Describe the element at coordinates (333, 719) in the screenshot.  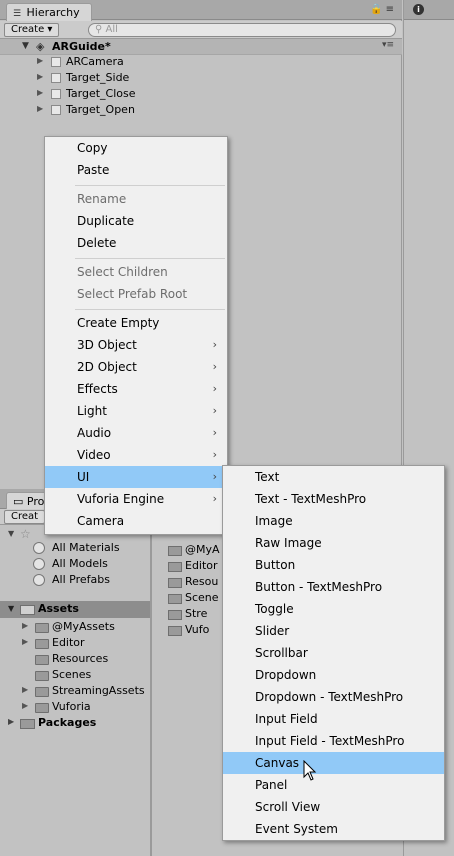
I see `submenu-item-input-field: Input Field` at that location.